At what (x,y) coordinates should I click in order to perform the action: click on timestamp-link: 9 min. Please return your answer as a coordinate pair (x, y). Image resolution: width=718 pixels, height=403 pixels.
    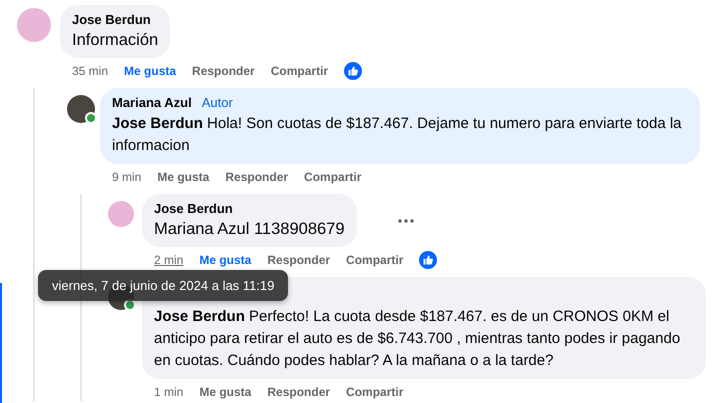
    Looking at the image, I should click on (127, 177).